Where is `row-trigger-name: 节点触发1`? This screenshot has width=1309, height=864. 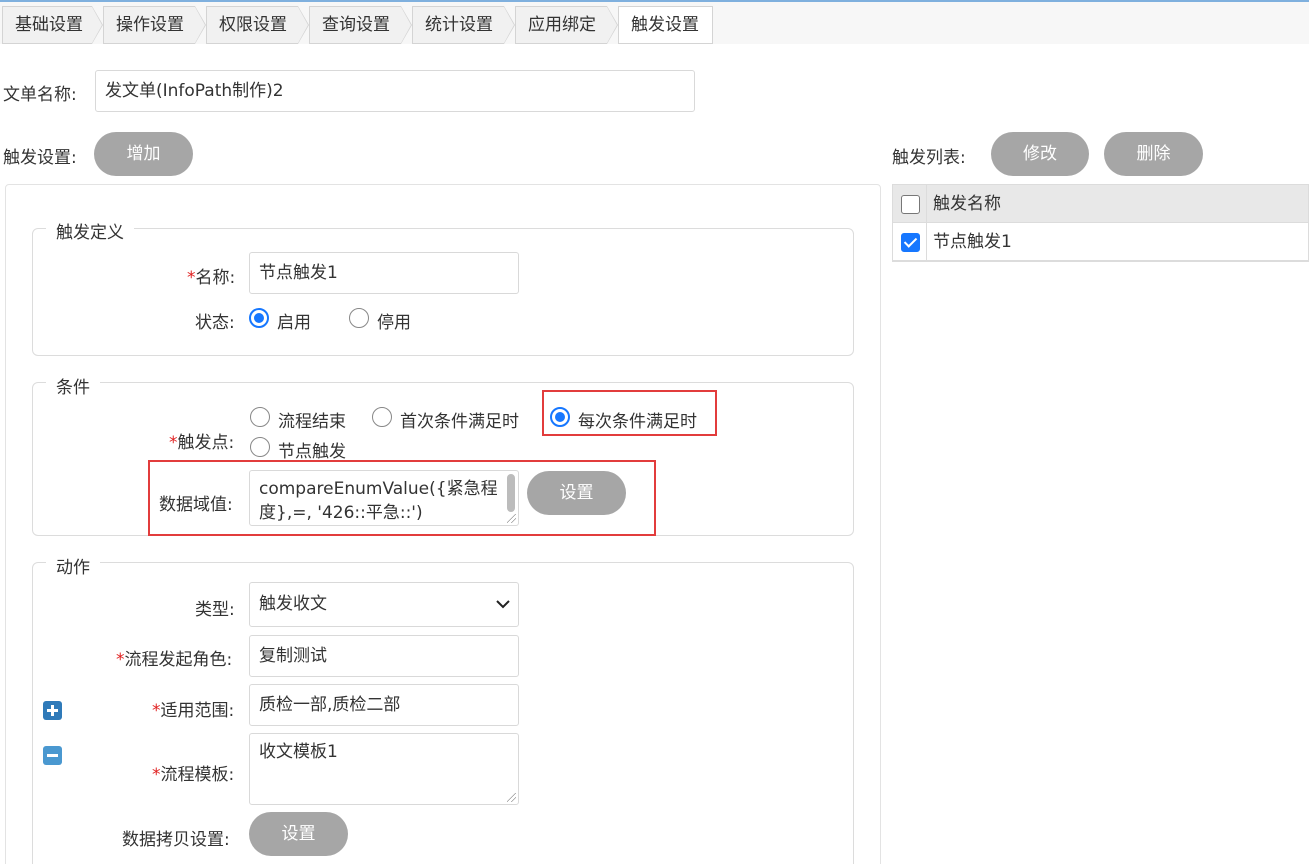
row-trigger-name: 节点触发1 is located at coordinates (972, 242).